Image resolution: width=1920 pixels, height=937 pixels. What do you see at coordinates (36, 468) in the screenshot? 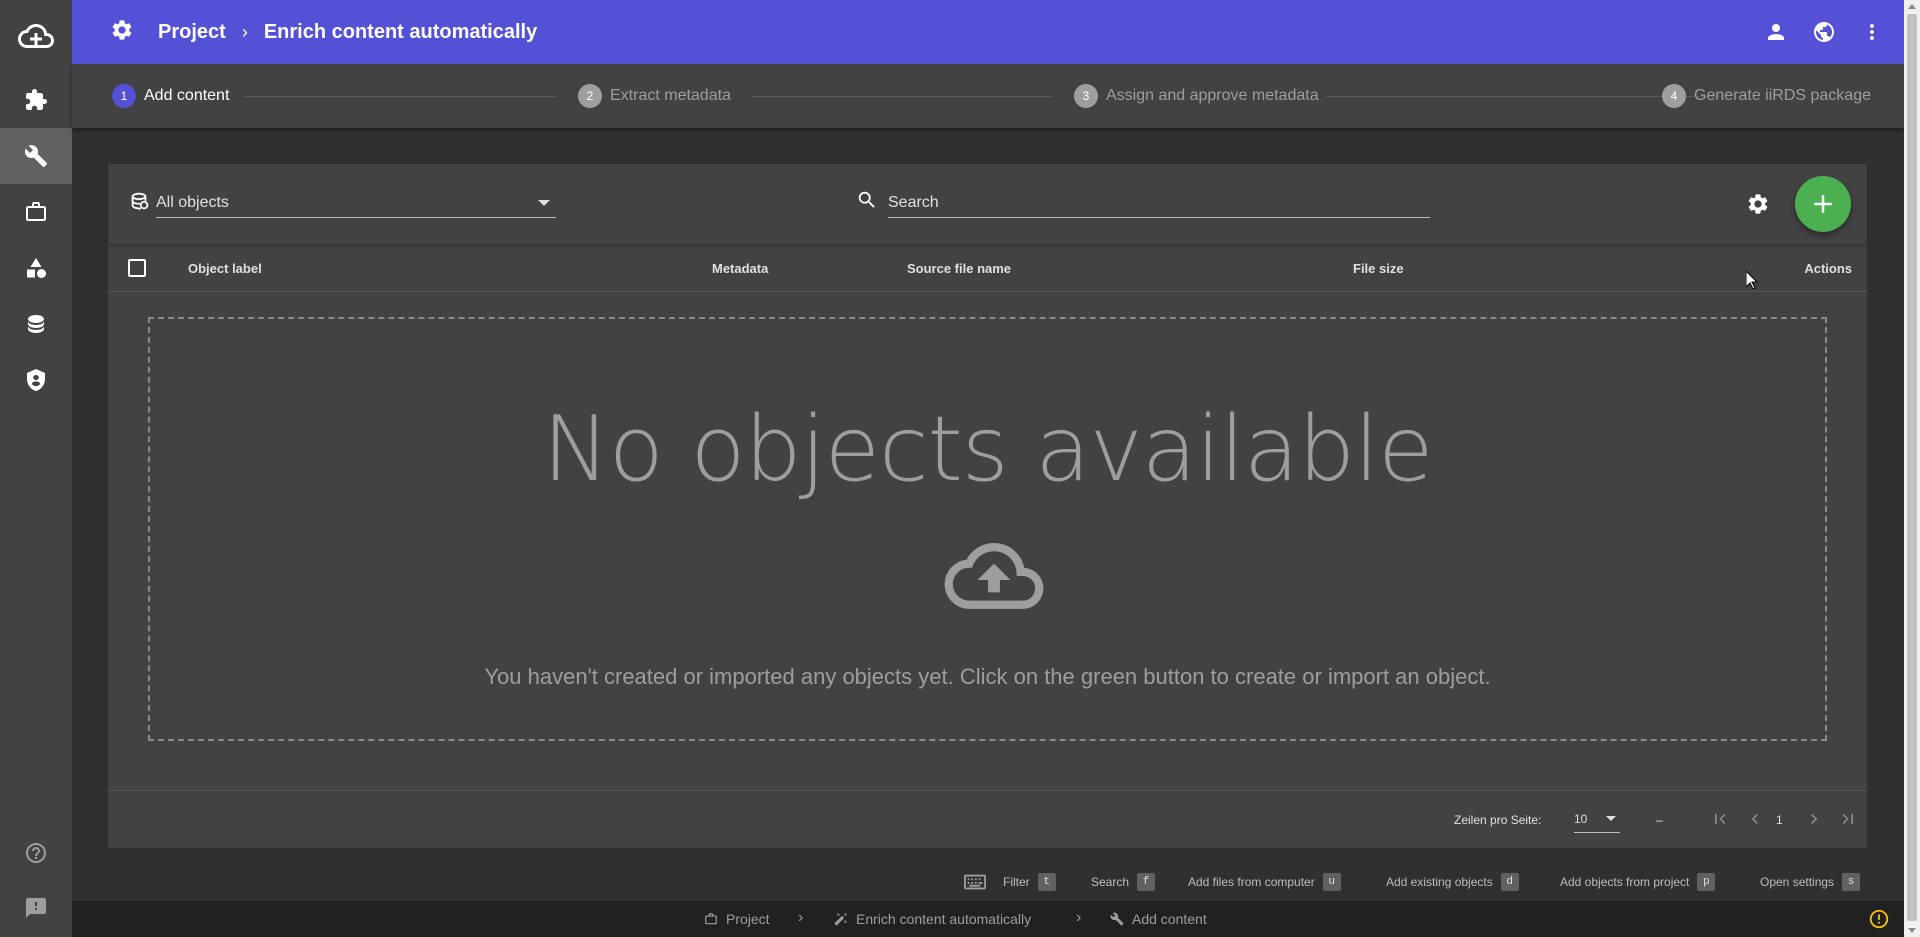
I see `sidebar` at bounding box center [36, 468].